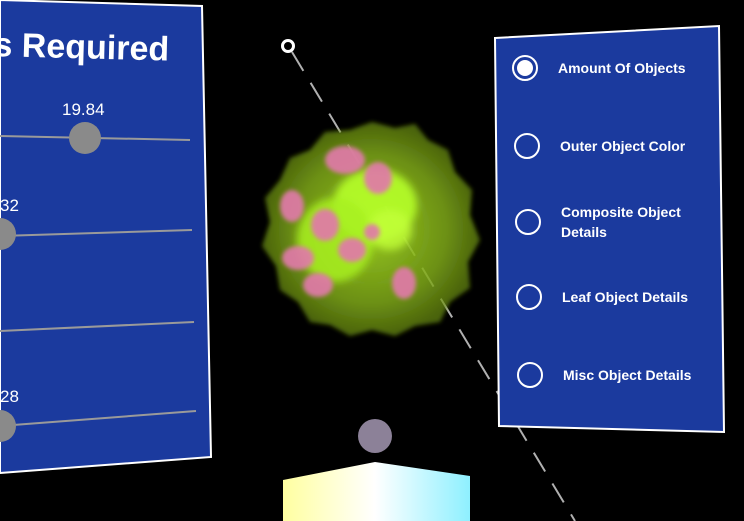 The image size is (744, 521). Describe the element at coordinates (621, 222) in the screenshot. I see `menu-item-label: Composite Object Details` at that location.